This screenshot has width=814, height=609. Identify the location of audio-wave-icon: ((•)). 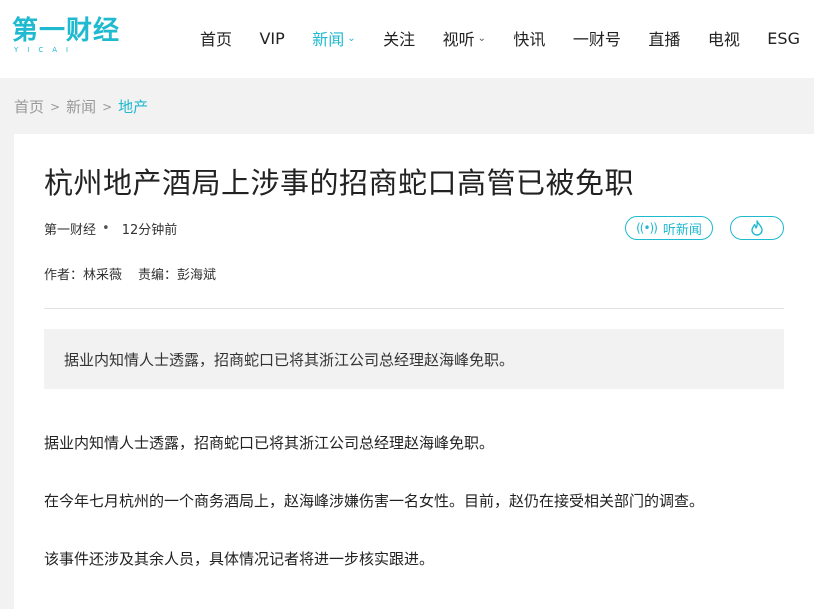
(647, 228).